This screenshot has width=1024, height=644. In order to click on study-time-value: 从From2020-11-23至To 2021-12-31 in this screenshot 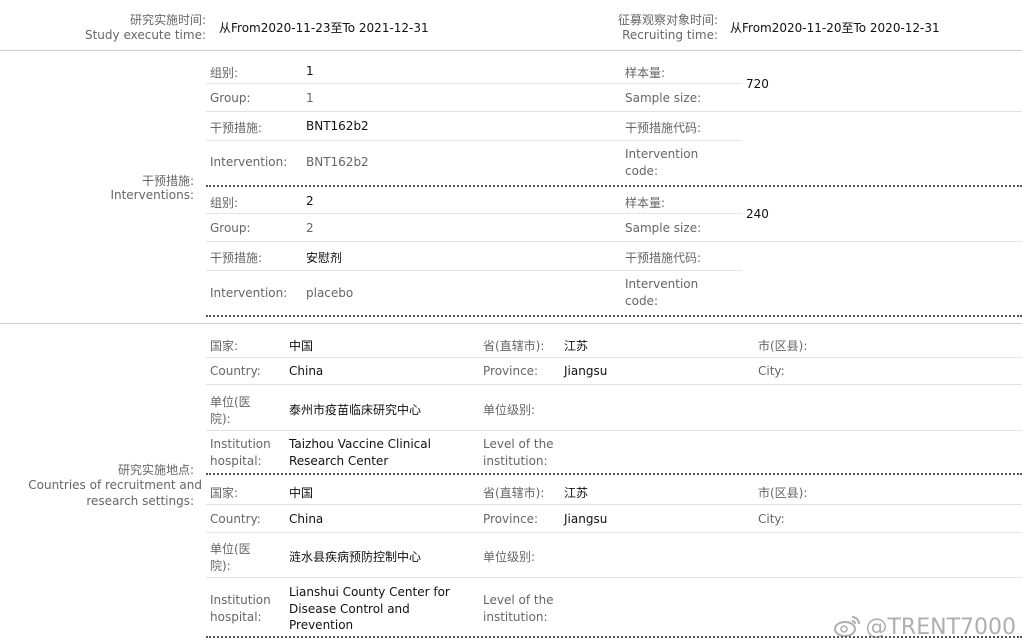, I will do `click(324, 28)`.